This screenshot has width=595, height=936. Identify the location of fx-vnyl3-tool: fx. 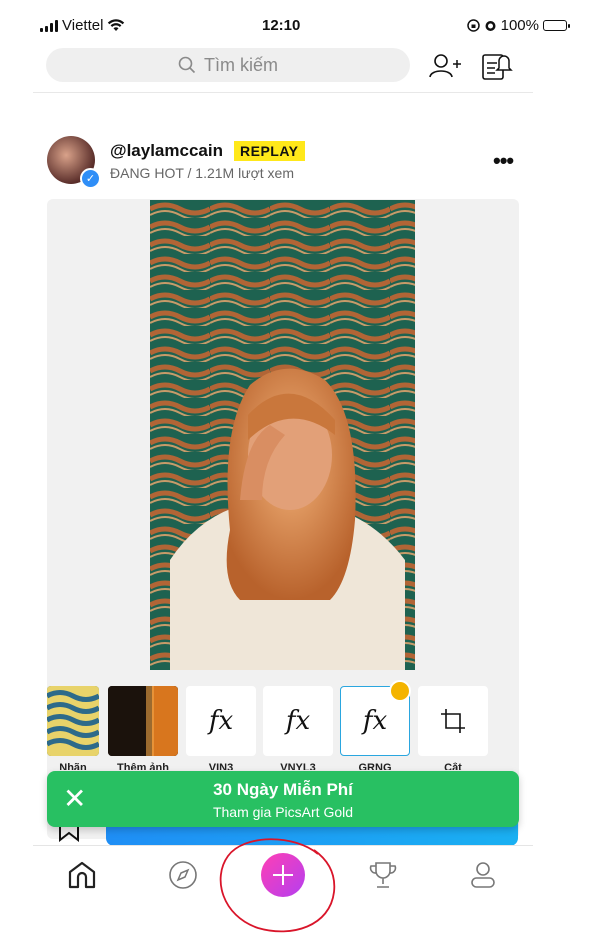
(298, 721).